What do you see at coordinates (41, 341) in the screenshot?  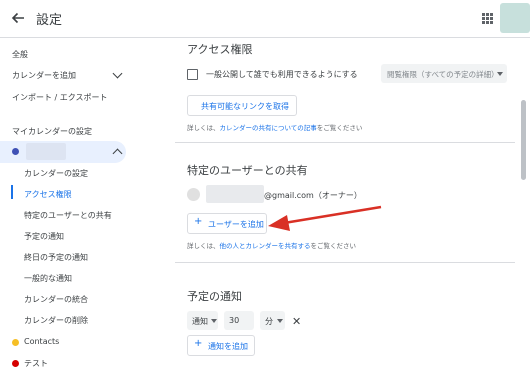 I see `sidebar-calendar-contacts: Contacts` at bounding box center [41, 341].